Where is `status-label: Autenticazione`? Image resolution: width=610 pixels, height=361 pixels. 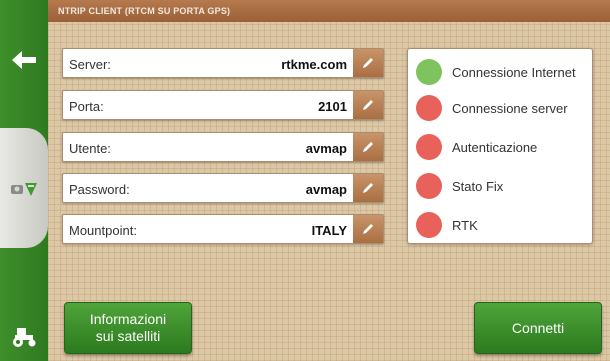
status-label: Autenticazione is located at coordinates (495, 147).